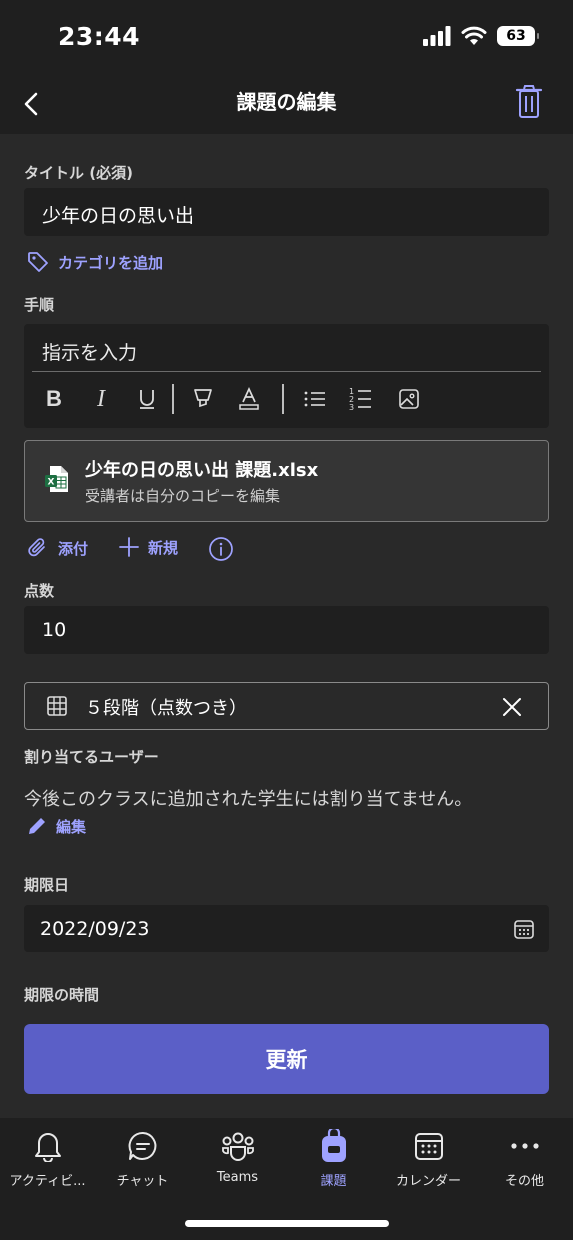 Image resolution: width=573 pixels, height=1240 pixels. I want to click on bullet-list-button, so click(315, 399).